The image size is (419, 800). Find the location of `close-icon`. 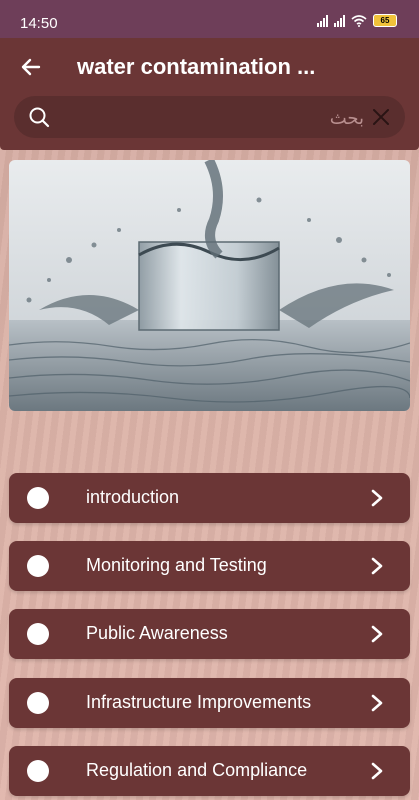

close-icon is located at coordinates (381, 117).